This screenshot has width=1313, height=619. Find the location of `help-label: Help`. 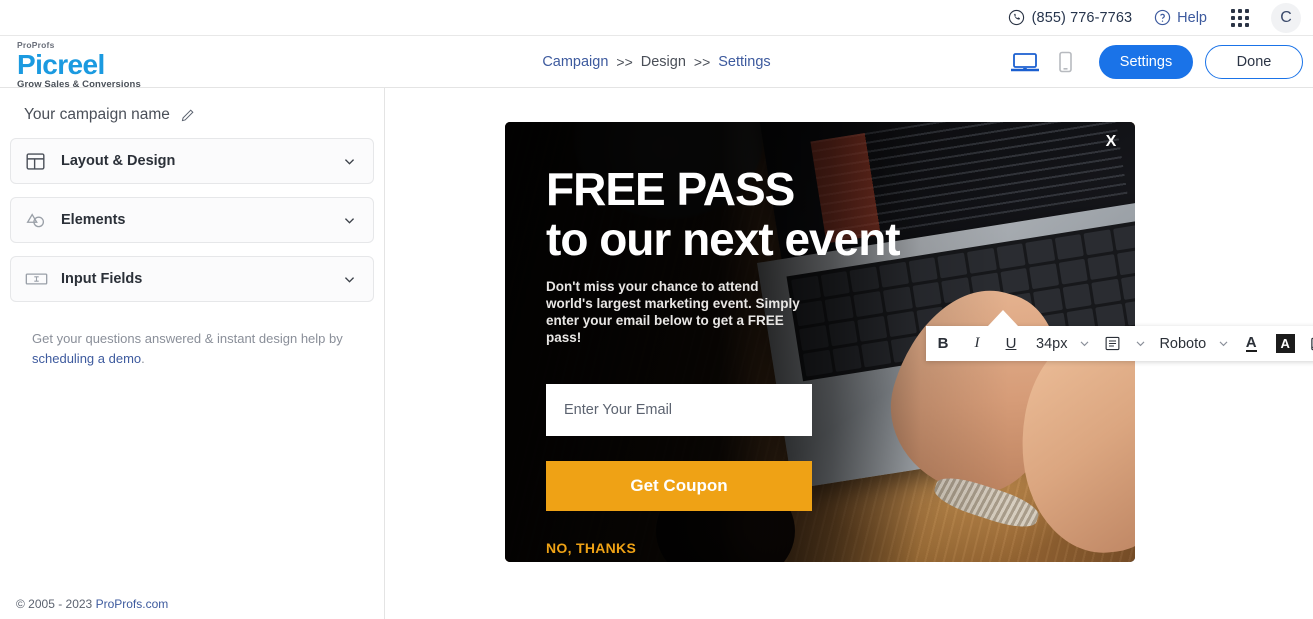

help-label: Help is located at coordinates (1192, 17).